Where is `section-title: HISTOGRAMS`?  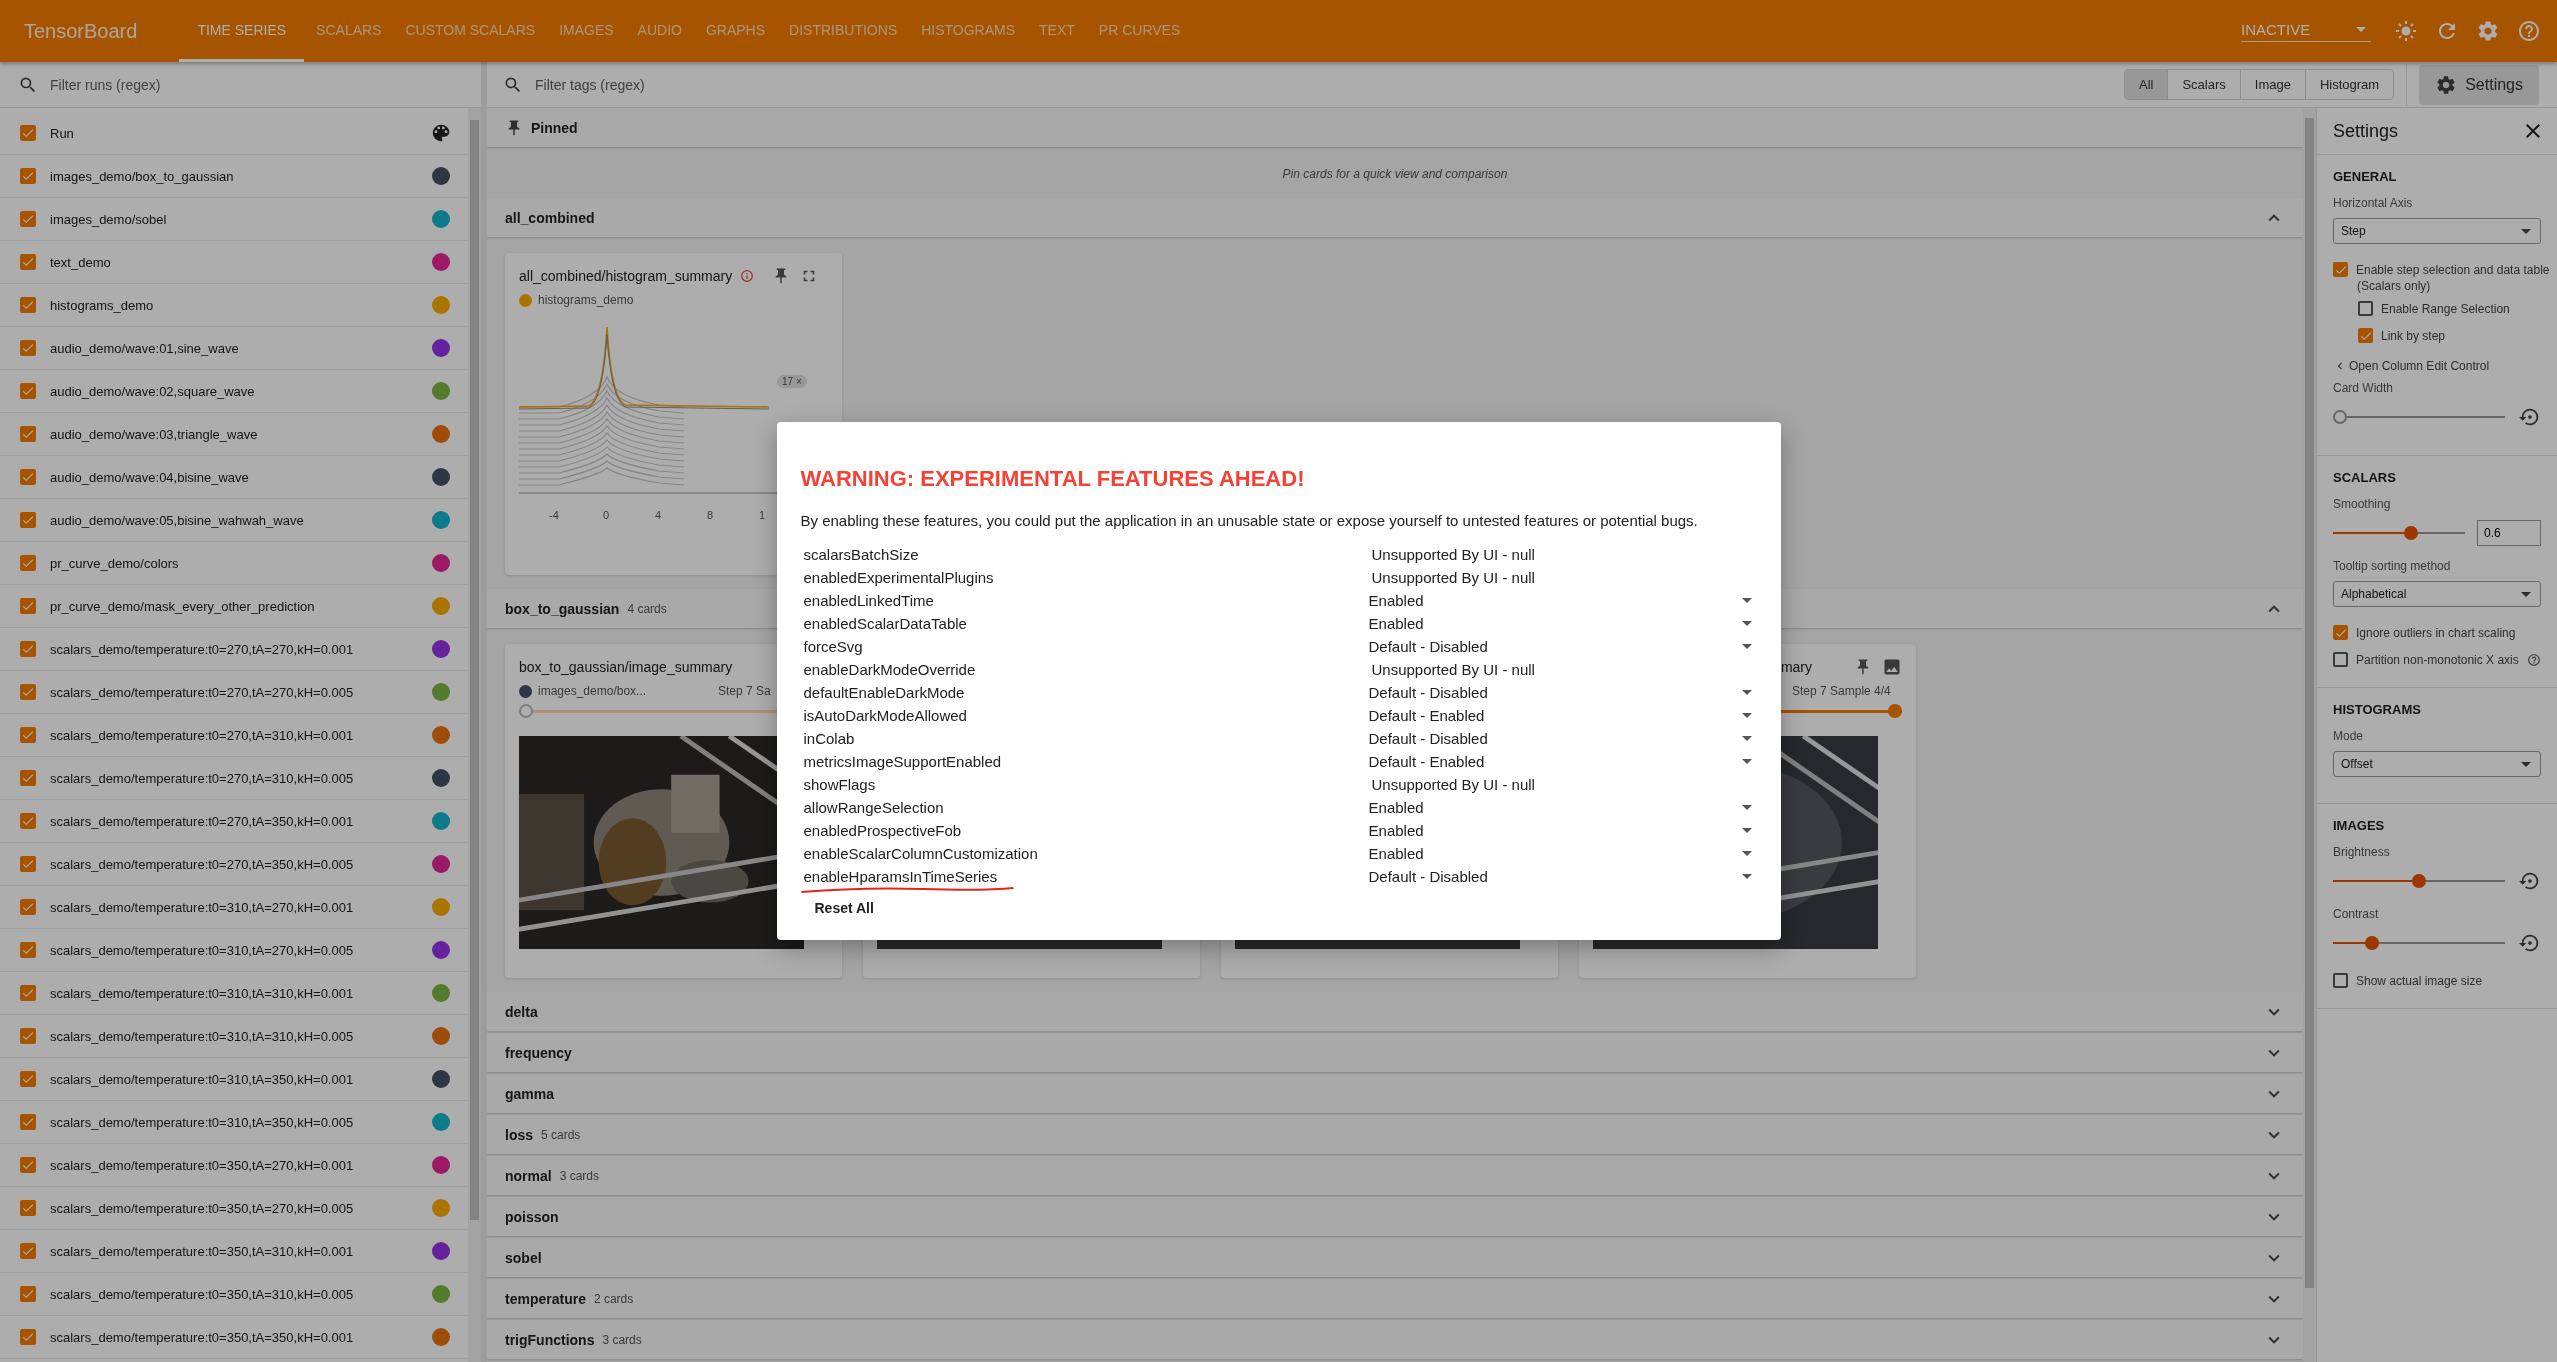
section-title: HISTOGRAMS is located at coordinates (2377, 709).